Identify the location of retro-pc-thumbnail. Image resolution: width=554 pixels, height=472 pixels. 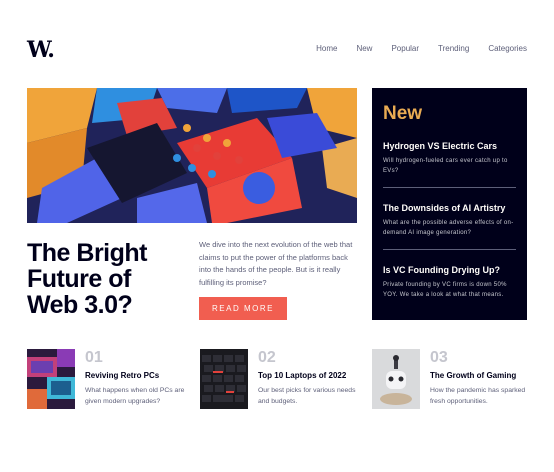
(51, 379).